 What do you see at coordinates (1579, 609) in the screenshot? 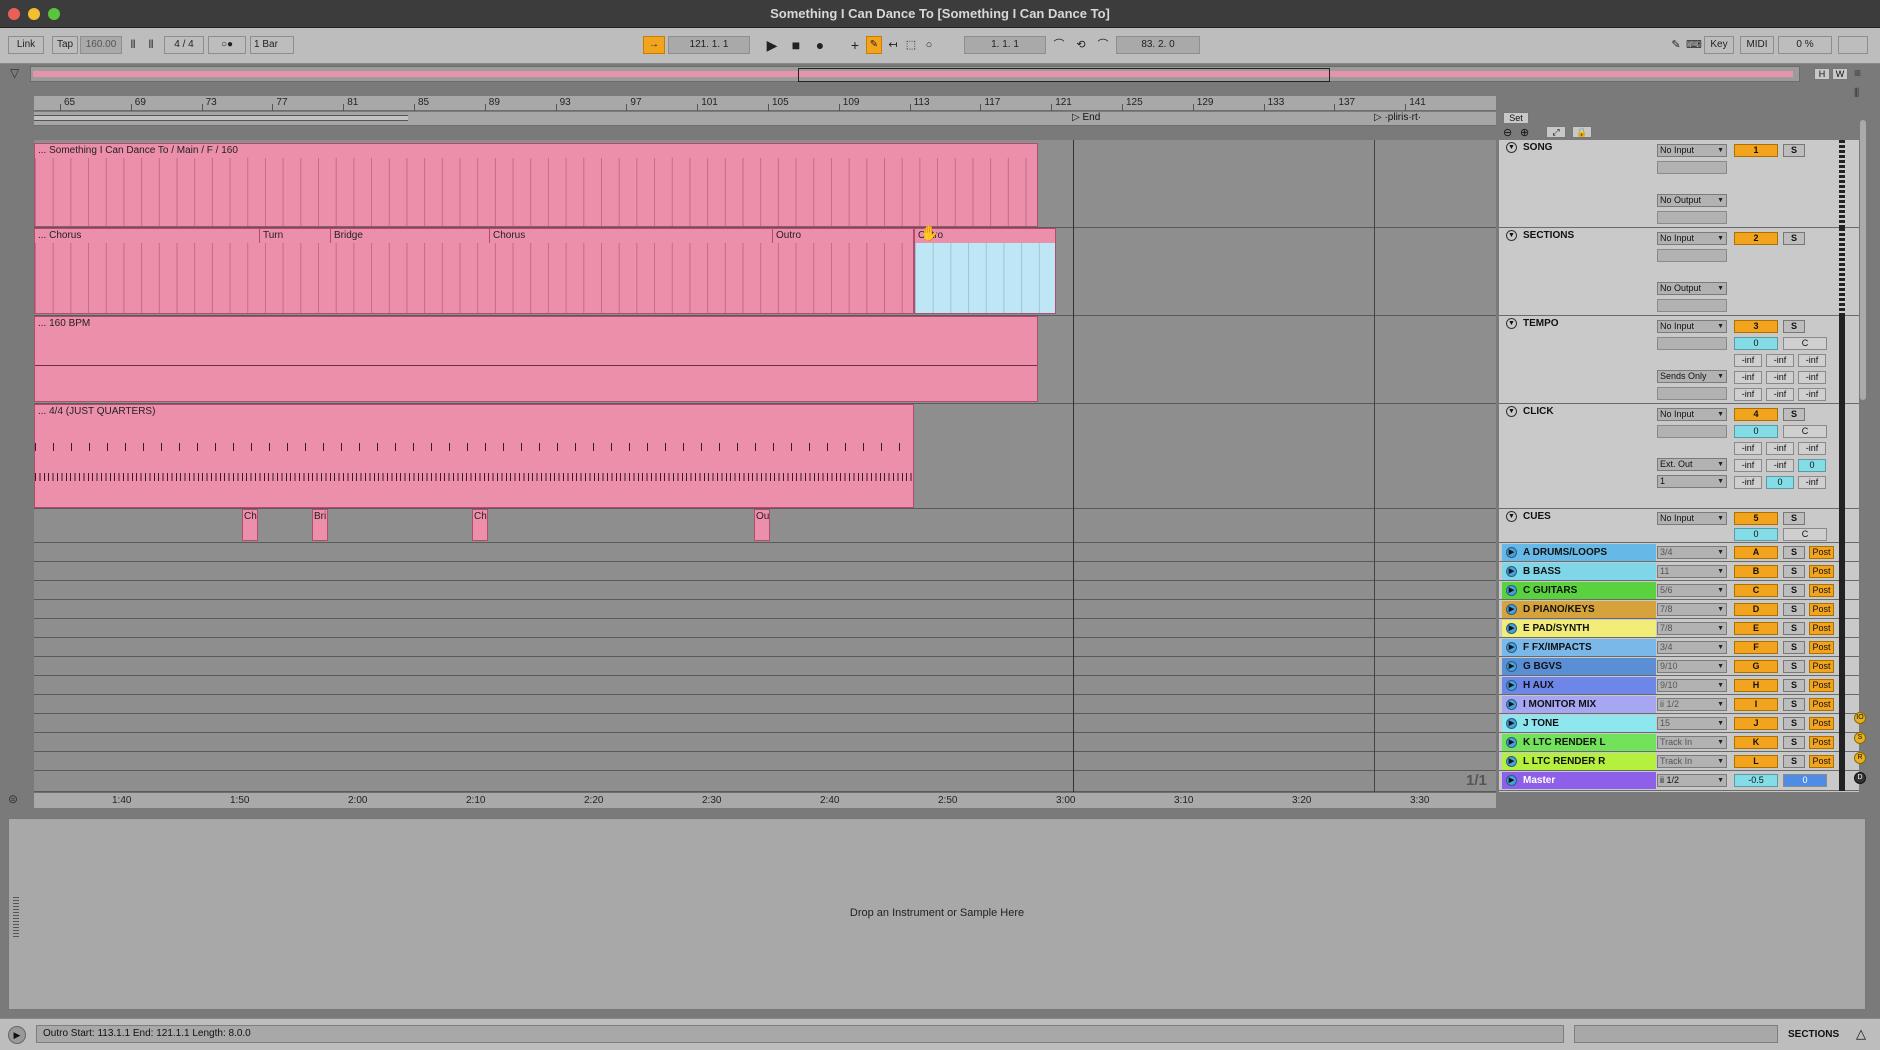
I see `group-track-name: ▶ D PIANO/KEYS` at bounding box center [1579, 609].